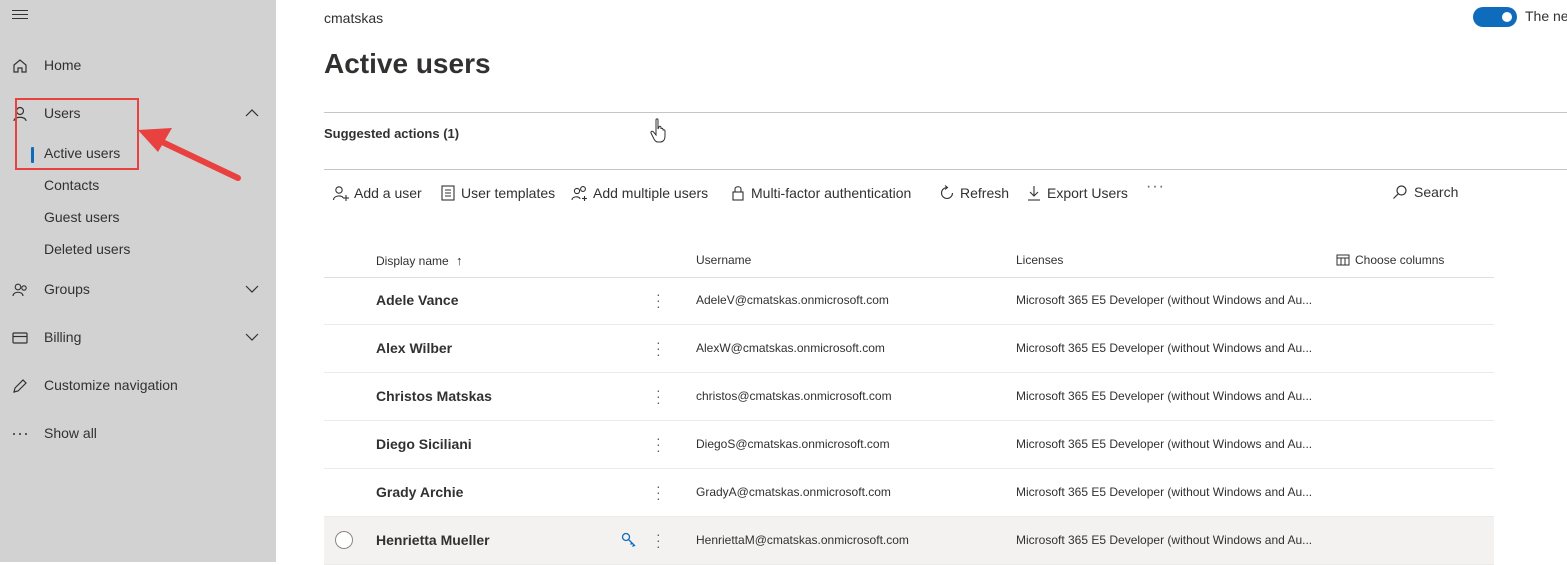  I want to click on home-icon, so click(20, 66).